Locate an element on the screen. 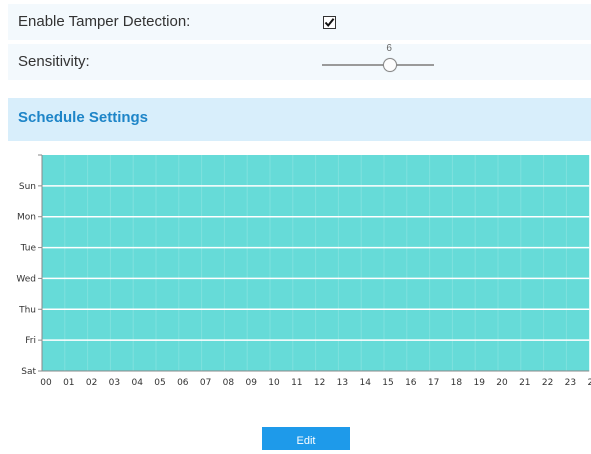  schedule-settings-header: Schedule Settings is located at coordinates (299, 119).